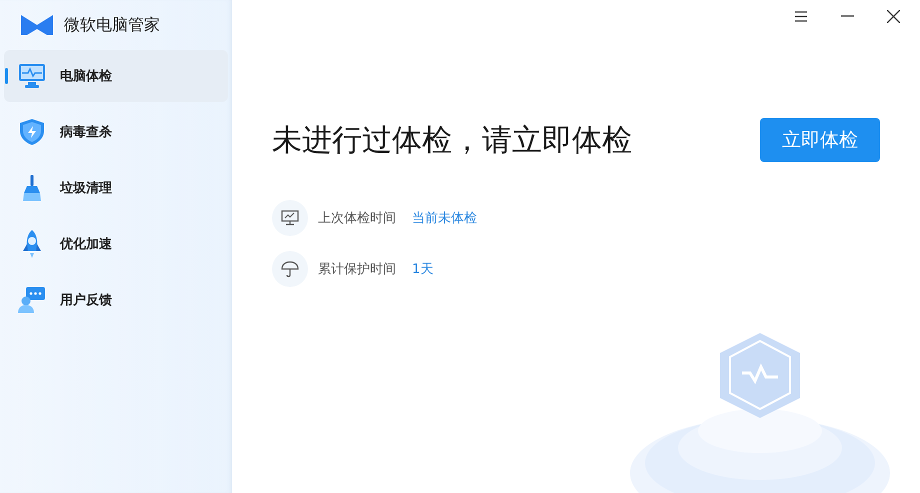 This screenshot has height=493, width=920. What do you see at coordinates (357, 269) in the screenshot?
I see `info-label: 累计保护时间` at bounding box center [357, 269].